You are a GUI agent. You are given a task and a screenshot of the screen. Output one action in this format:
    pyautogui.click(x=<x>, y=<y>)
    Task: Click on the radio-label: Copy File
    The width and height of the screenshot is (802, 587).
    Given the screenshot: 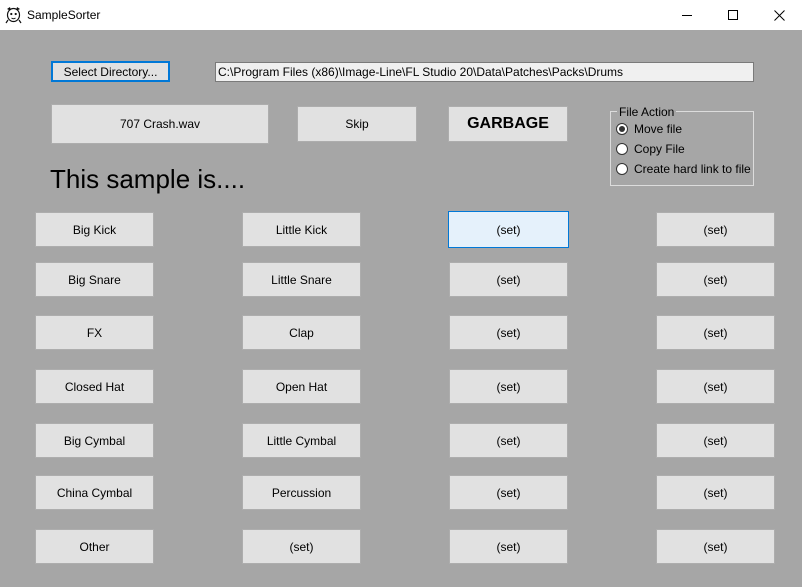 What is the action you would take?
    pyautogui.click(x=659, y=149)
    